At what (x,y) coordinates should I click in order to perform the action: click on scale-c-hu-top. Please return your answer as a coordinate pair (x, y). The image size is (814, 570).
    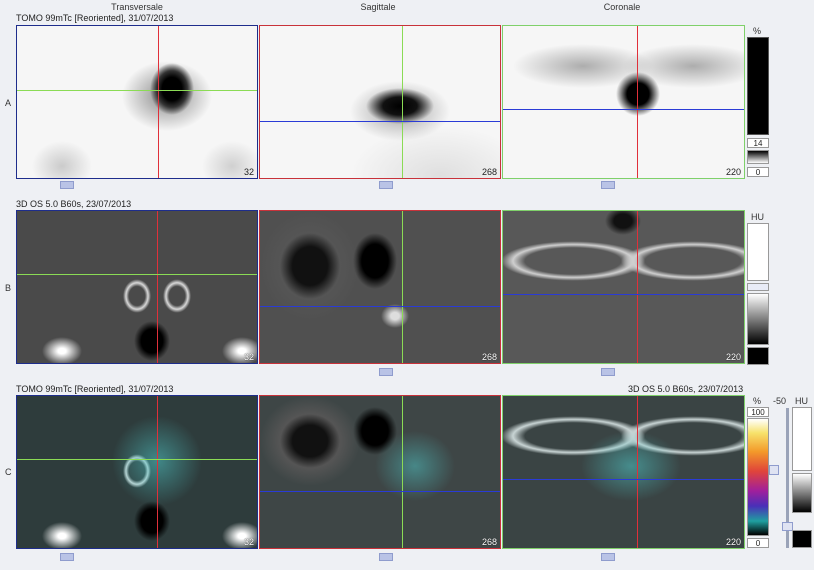
    Looking at the image, I should click on (802, 439).